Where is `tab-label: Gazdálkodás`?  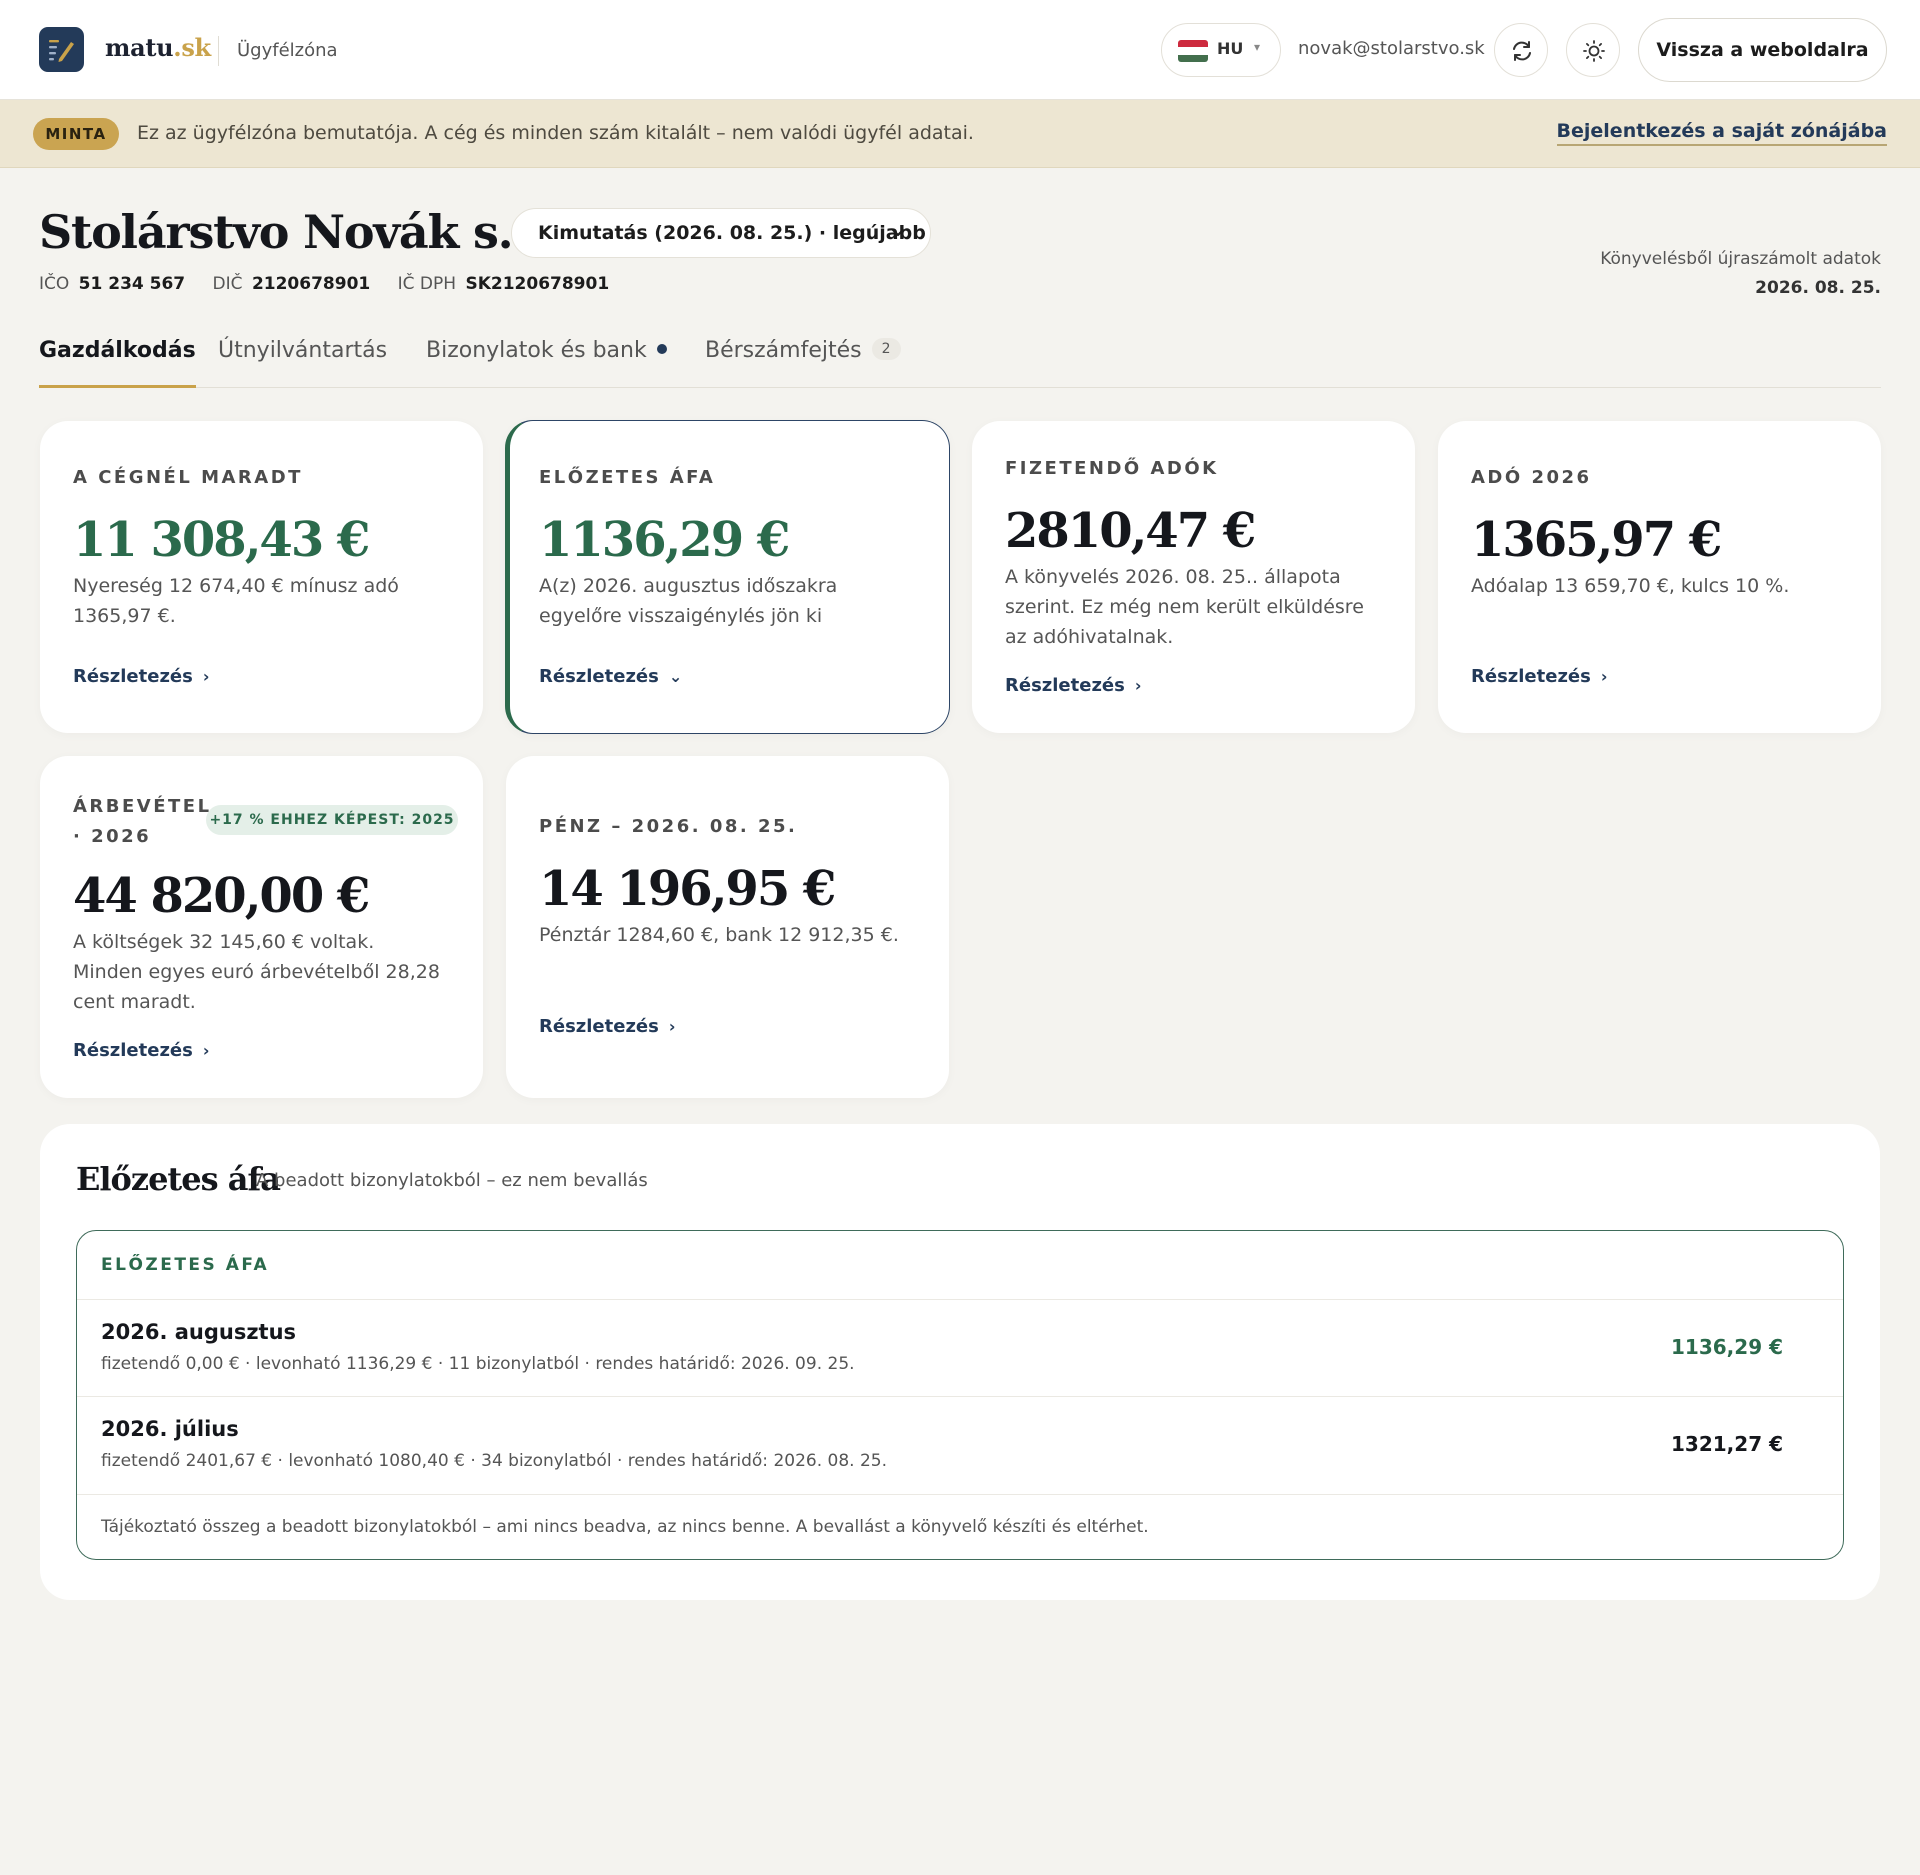 tab-label: Gazdálkodás is located at coordinates (117, 350).